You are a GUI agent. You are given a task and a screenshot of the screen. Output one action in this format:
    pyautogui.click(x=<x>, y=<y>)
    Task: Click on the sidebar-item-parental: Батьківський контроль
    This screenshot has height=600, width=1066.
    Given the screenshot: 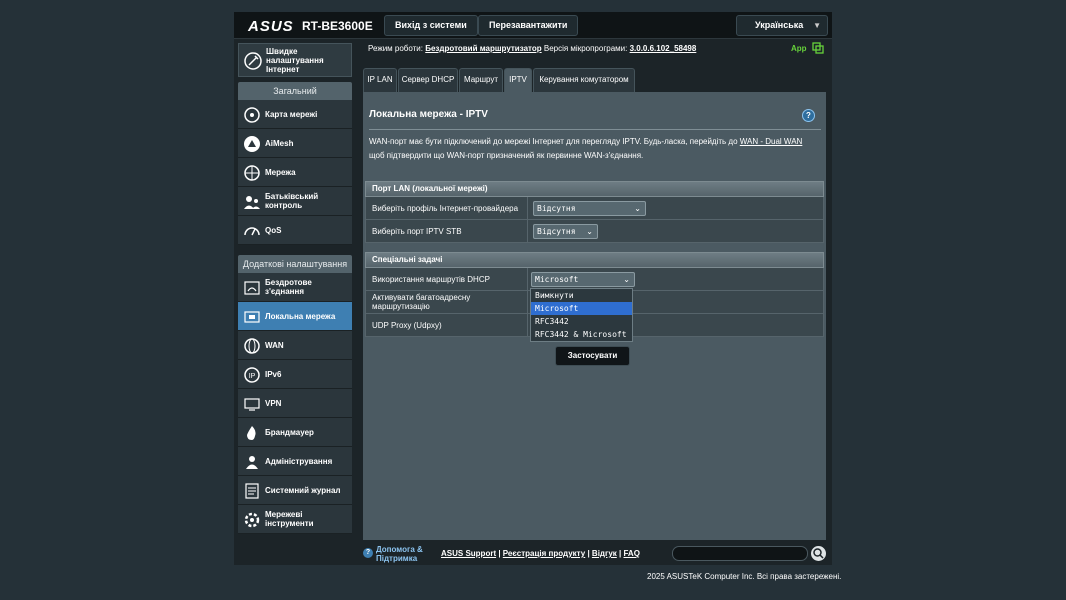 What is the action you would take?
    pyautogui.click(x=295, y=201)
    